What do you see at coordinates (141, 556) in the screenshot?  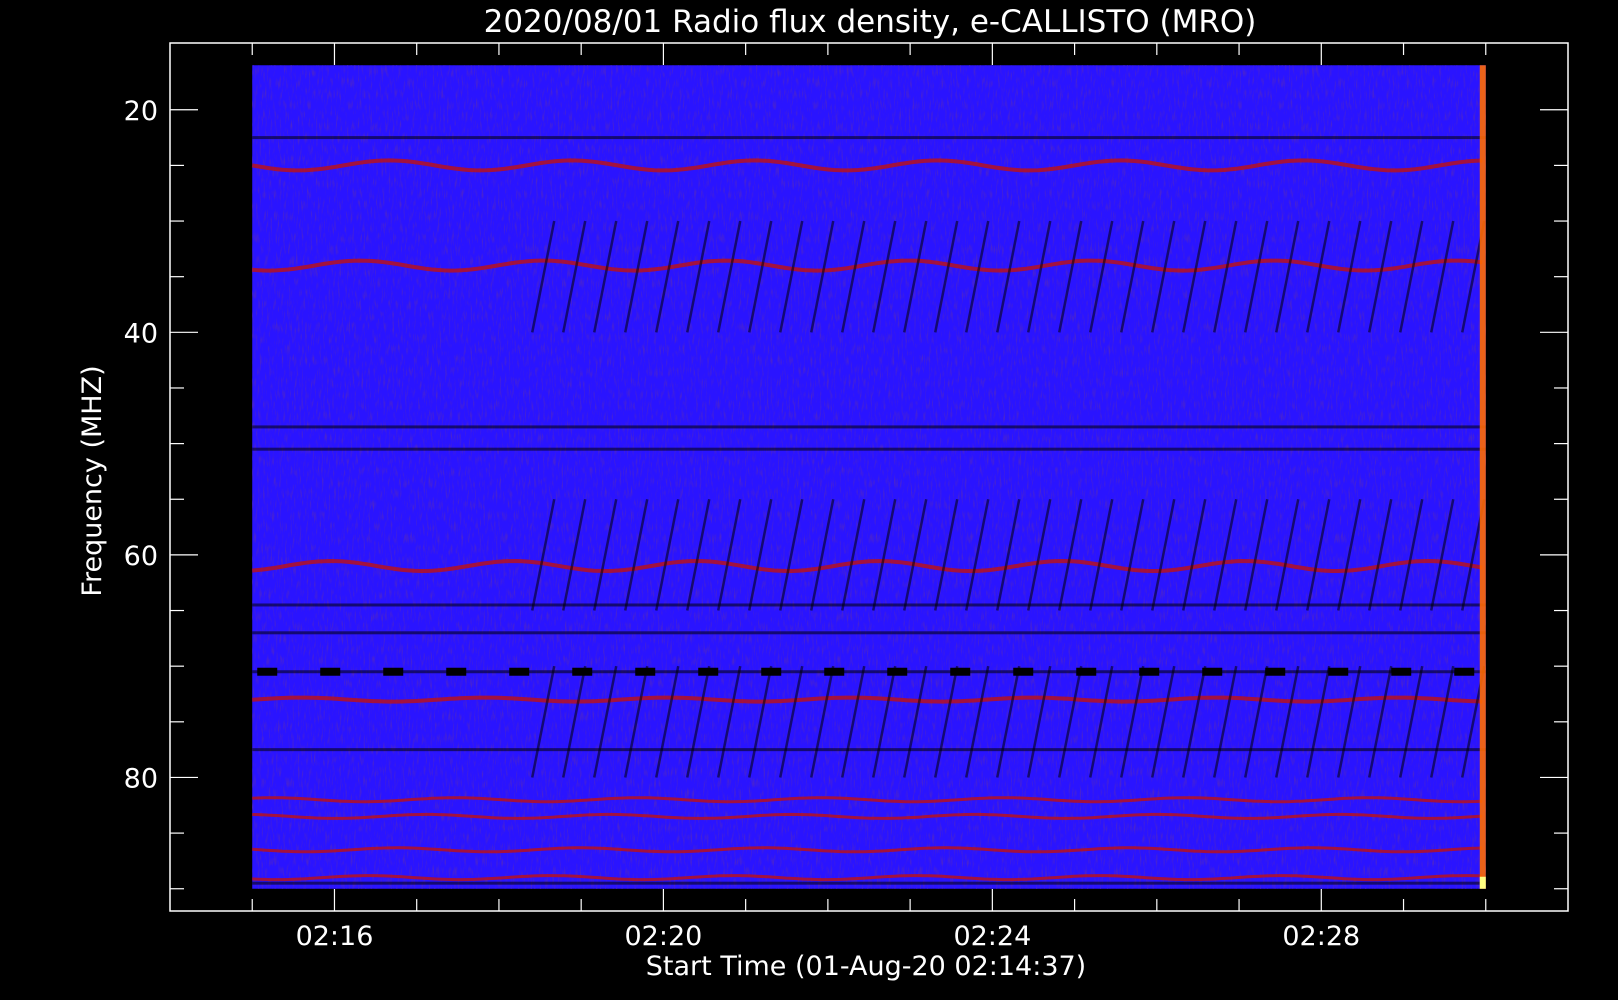 I see `y-tick-label: 60` at bounding box center [141, 556].